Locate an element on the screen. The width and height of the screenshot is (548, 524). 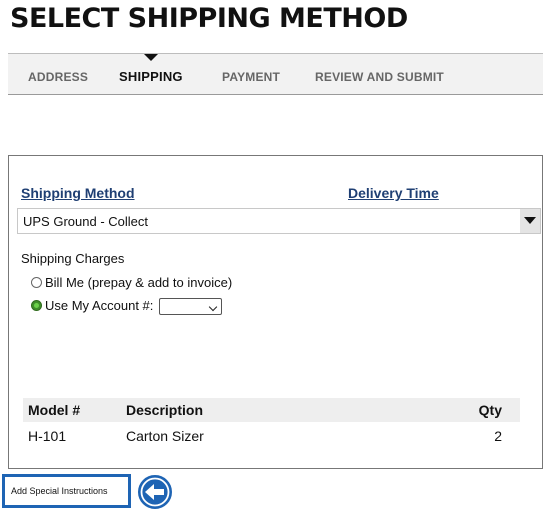
table-header-row: Model # Description Qty is located at coordinates (271, 410).